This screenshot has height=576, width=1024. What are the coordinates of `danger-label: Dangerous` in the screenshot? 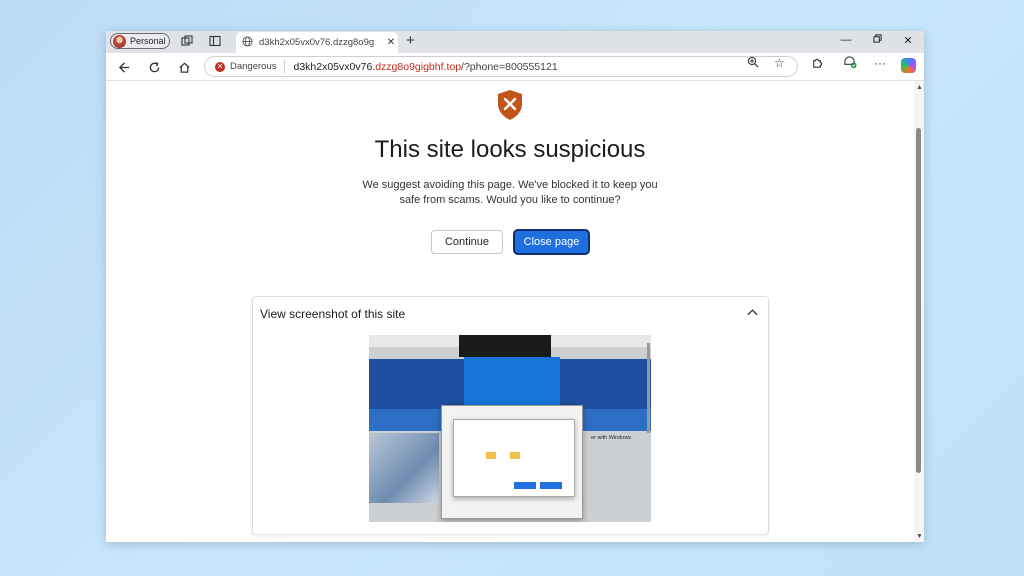 It's located at (253, 66).